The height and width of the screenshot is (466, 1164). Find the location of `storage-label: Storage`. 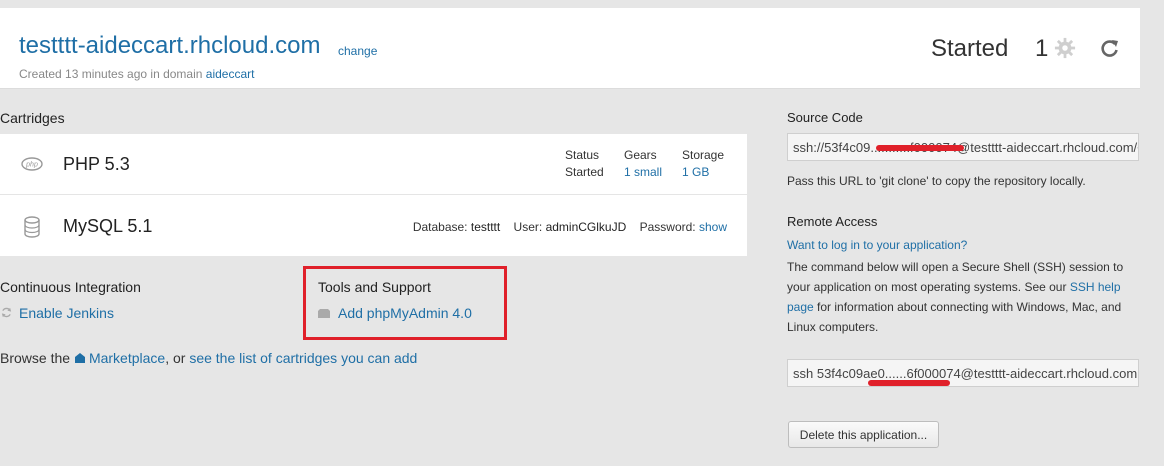

storage-label: Storage is located at coordinates (703, 155).